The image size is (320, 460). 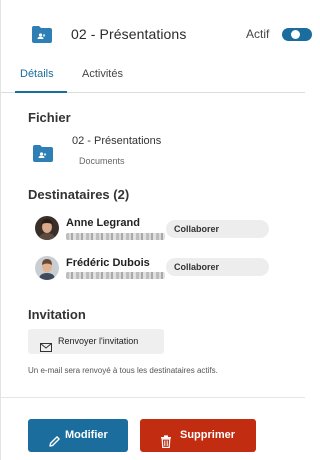 I want to click on active-toggle, so click(x=297, y=34).